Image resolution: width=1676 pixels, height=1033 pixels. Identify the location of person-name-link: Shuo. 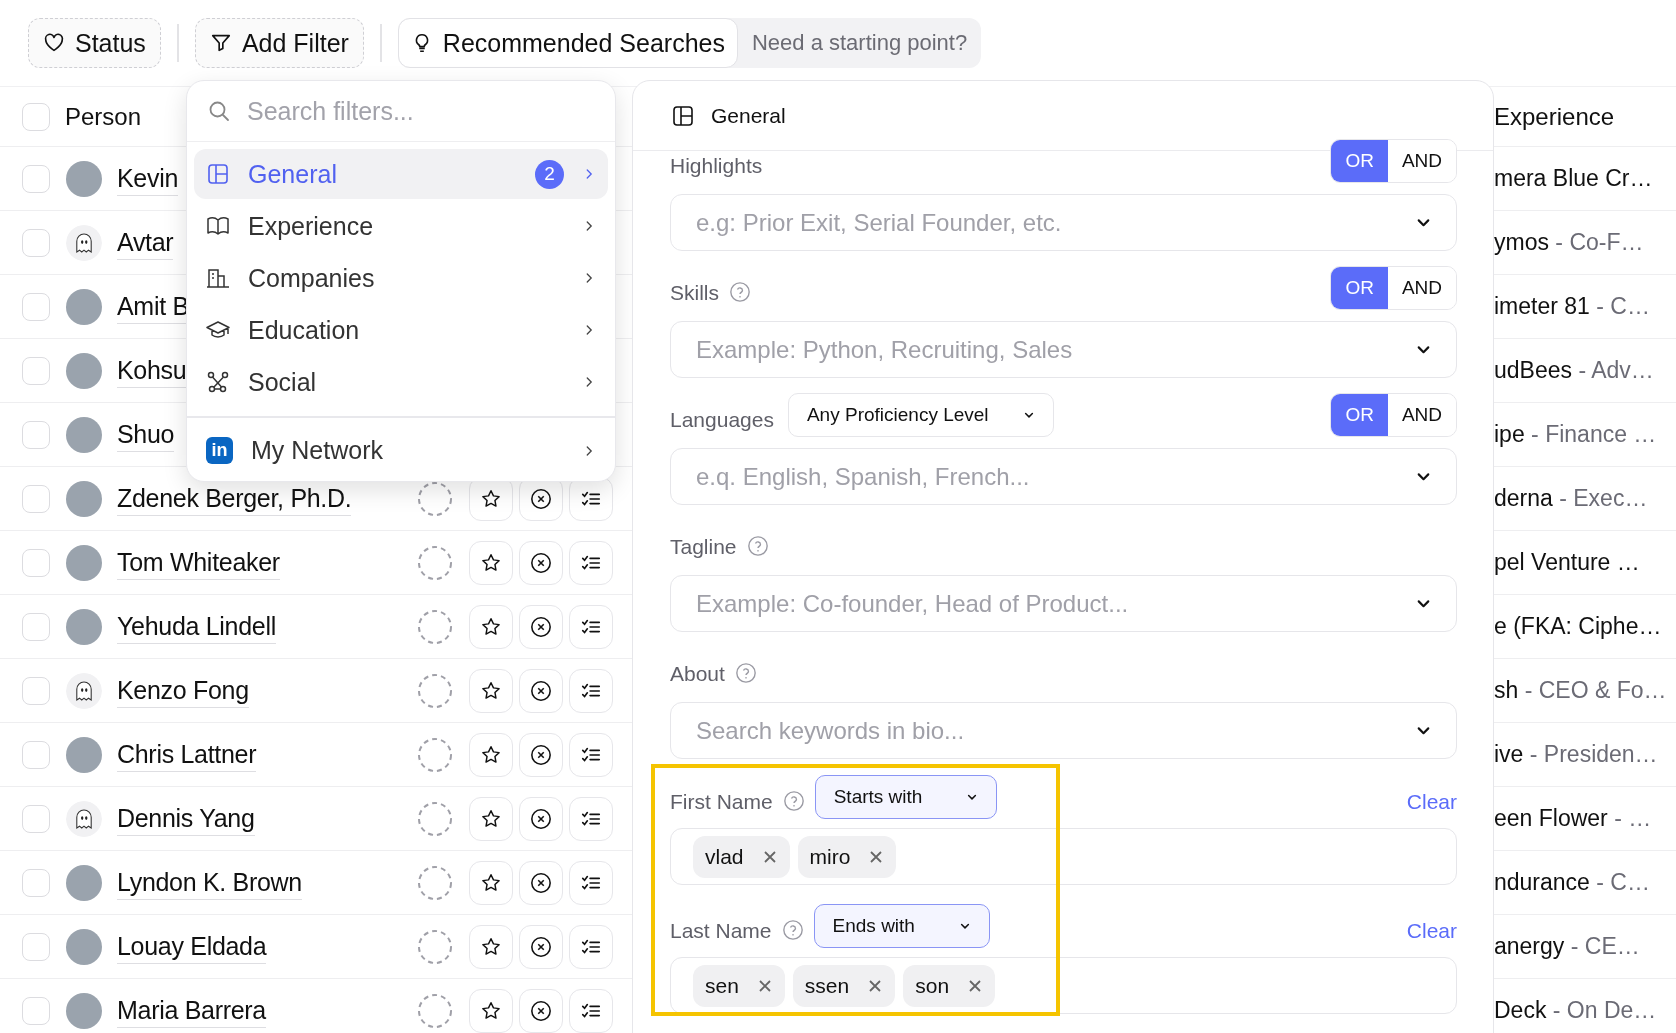
(146, 436).